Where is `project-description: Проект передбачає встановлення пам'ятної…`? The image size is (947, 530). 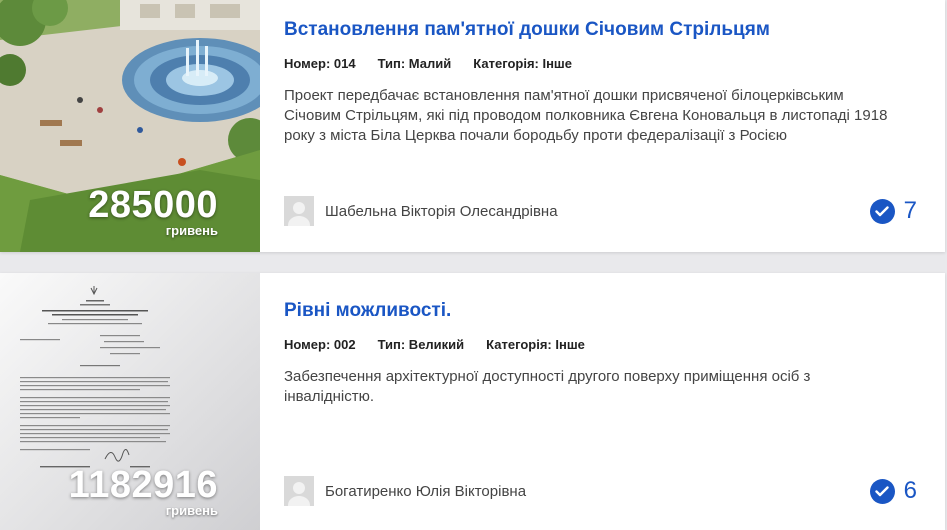
project-description: Проект передбачає встановлення пам'ятної… is located at coordinates (586, 115).